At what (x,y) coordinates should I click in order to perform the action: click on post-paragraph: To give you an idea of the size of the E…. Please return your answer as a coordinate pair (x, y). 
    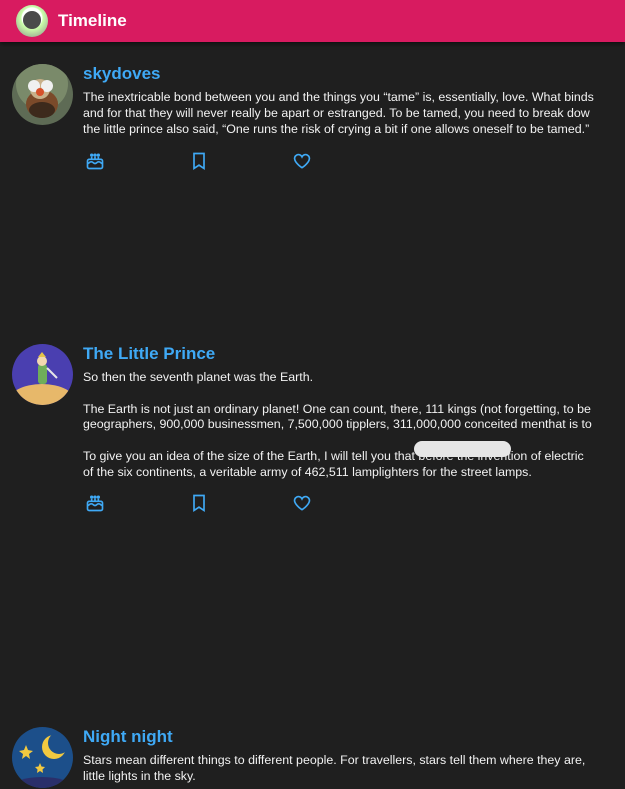
    Looking at the image, I should click on (333, 463).